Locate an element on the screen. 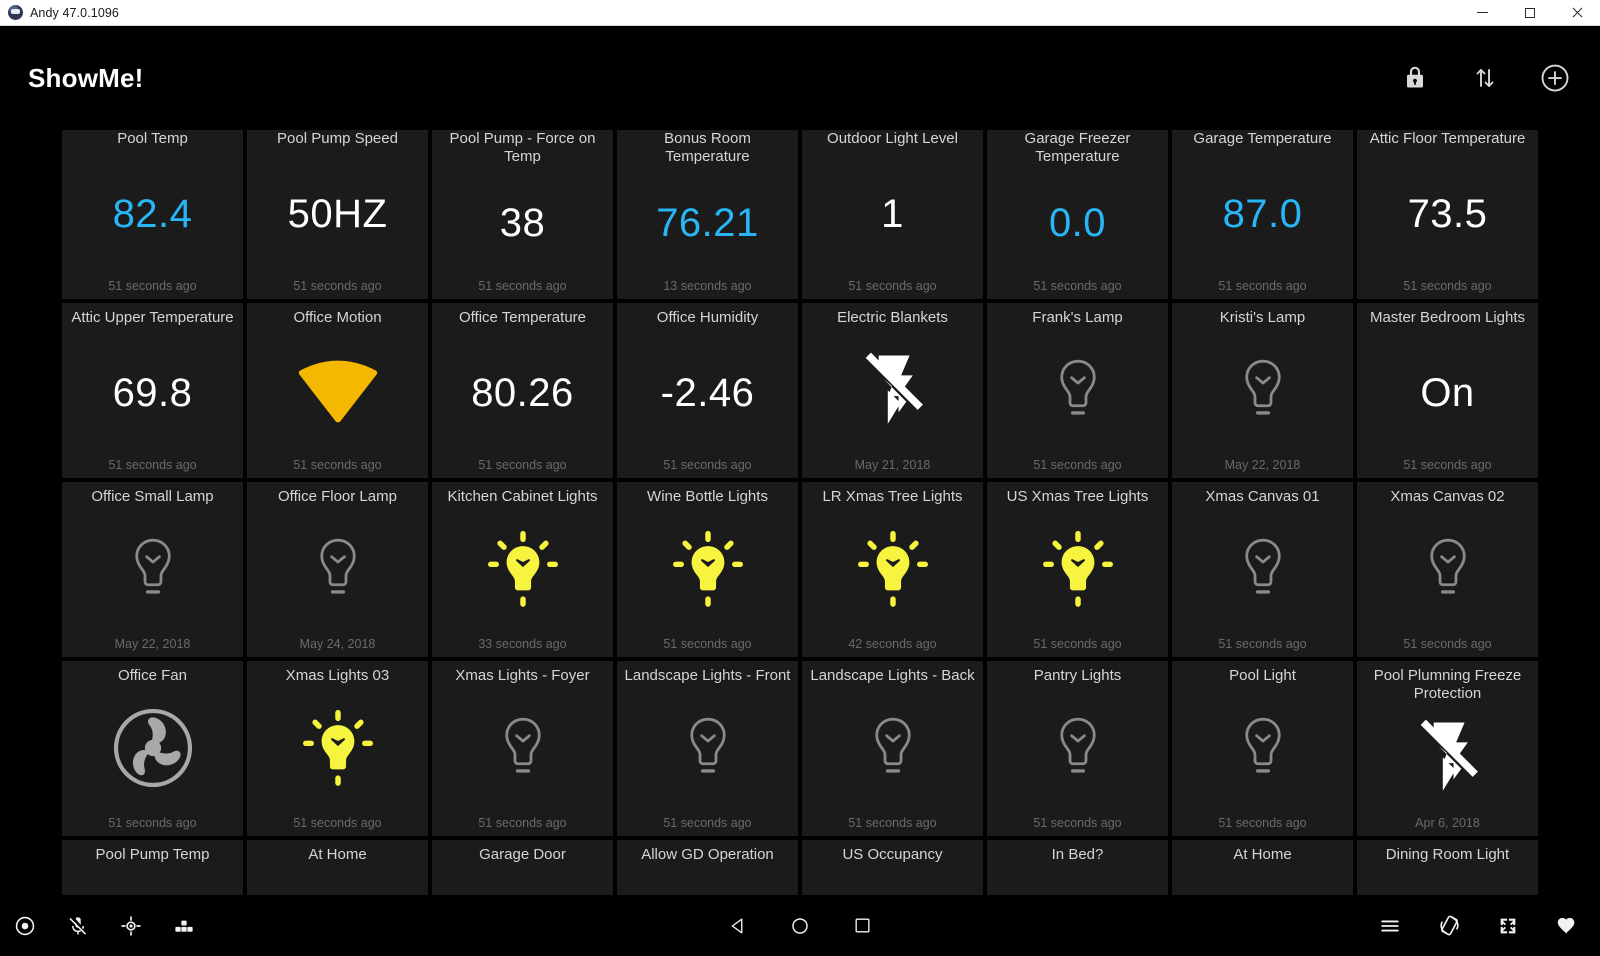 The width and height of the screenshot is (1600, 956). dashboard-tile: Landscape Lights - Front 51 seconds ago is located at coordinates (707, 748).